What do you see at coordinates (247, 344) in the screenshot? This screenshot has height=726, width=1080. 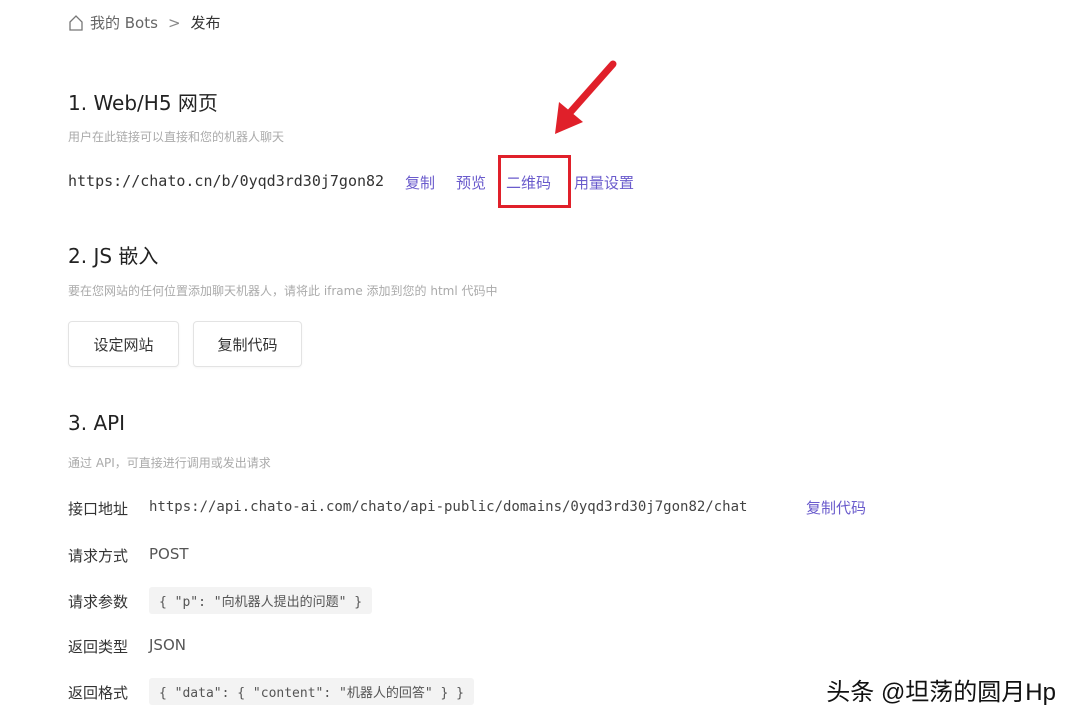 I see `copy-code-button: 复制代码` at bounding box center [247, 344].